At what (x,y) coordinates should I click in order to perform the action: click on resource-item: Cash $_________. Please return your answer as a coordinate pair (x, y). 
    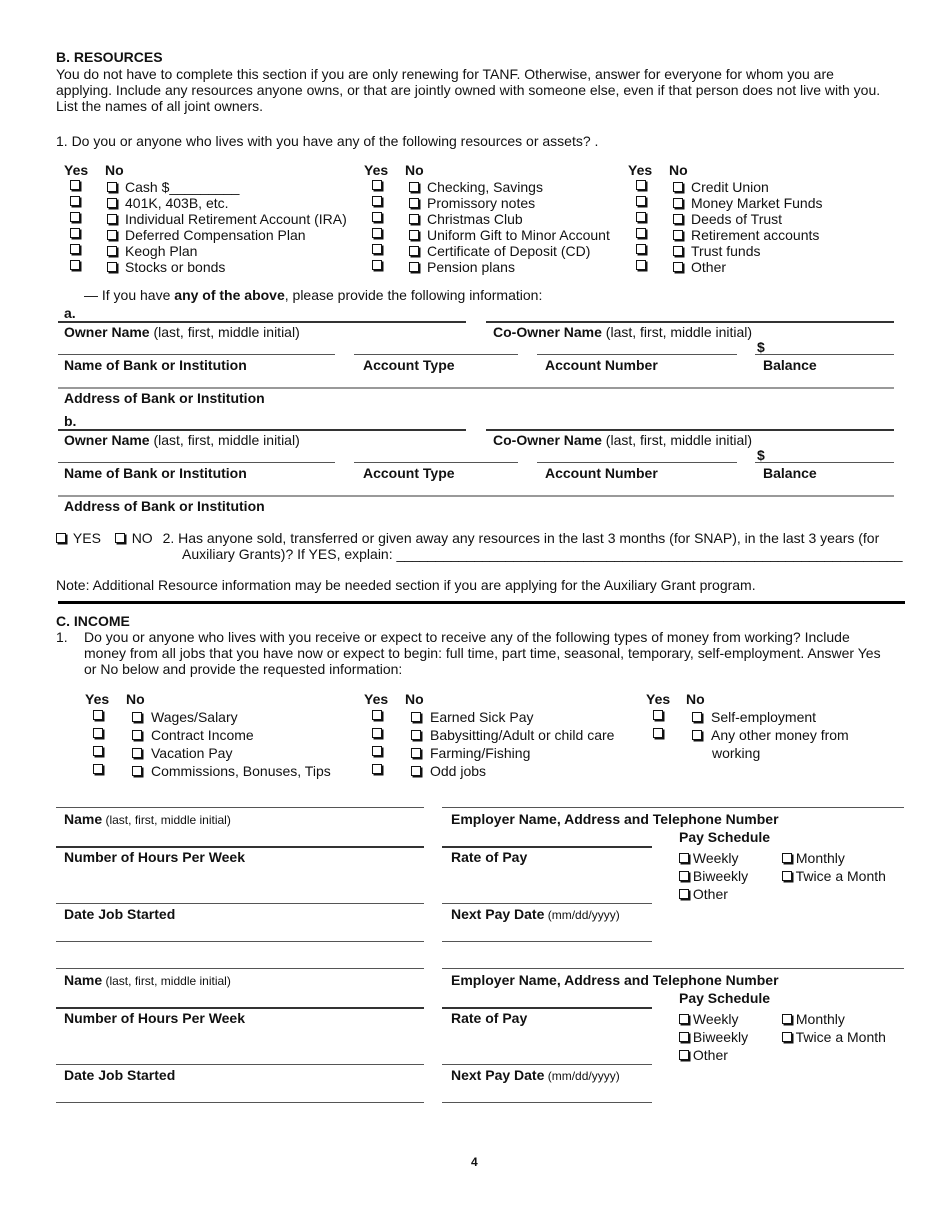
    Looking at the image, I should click on (173, 187).